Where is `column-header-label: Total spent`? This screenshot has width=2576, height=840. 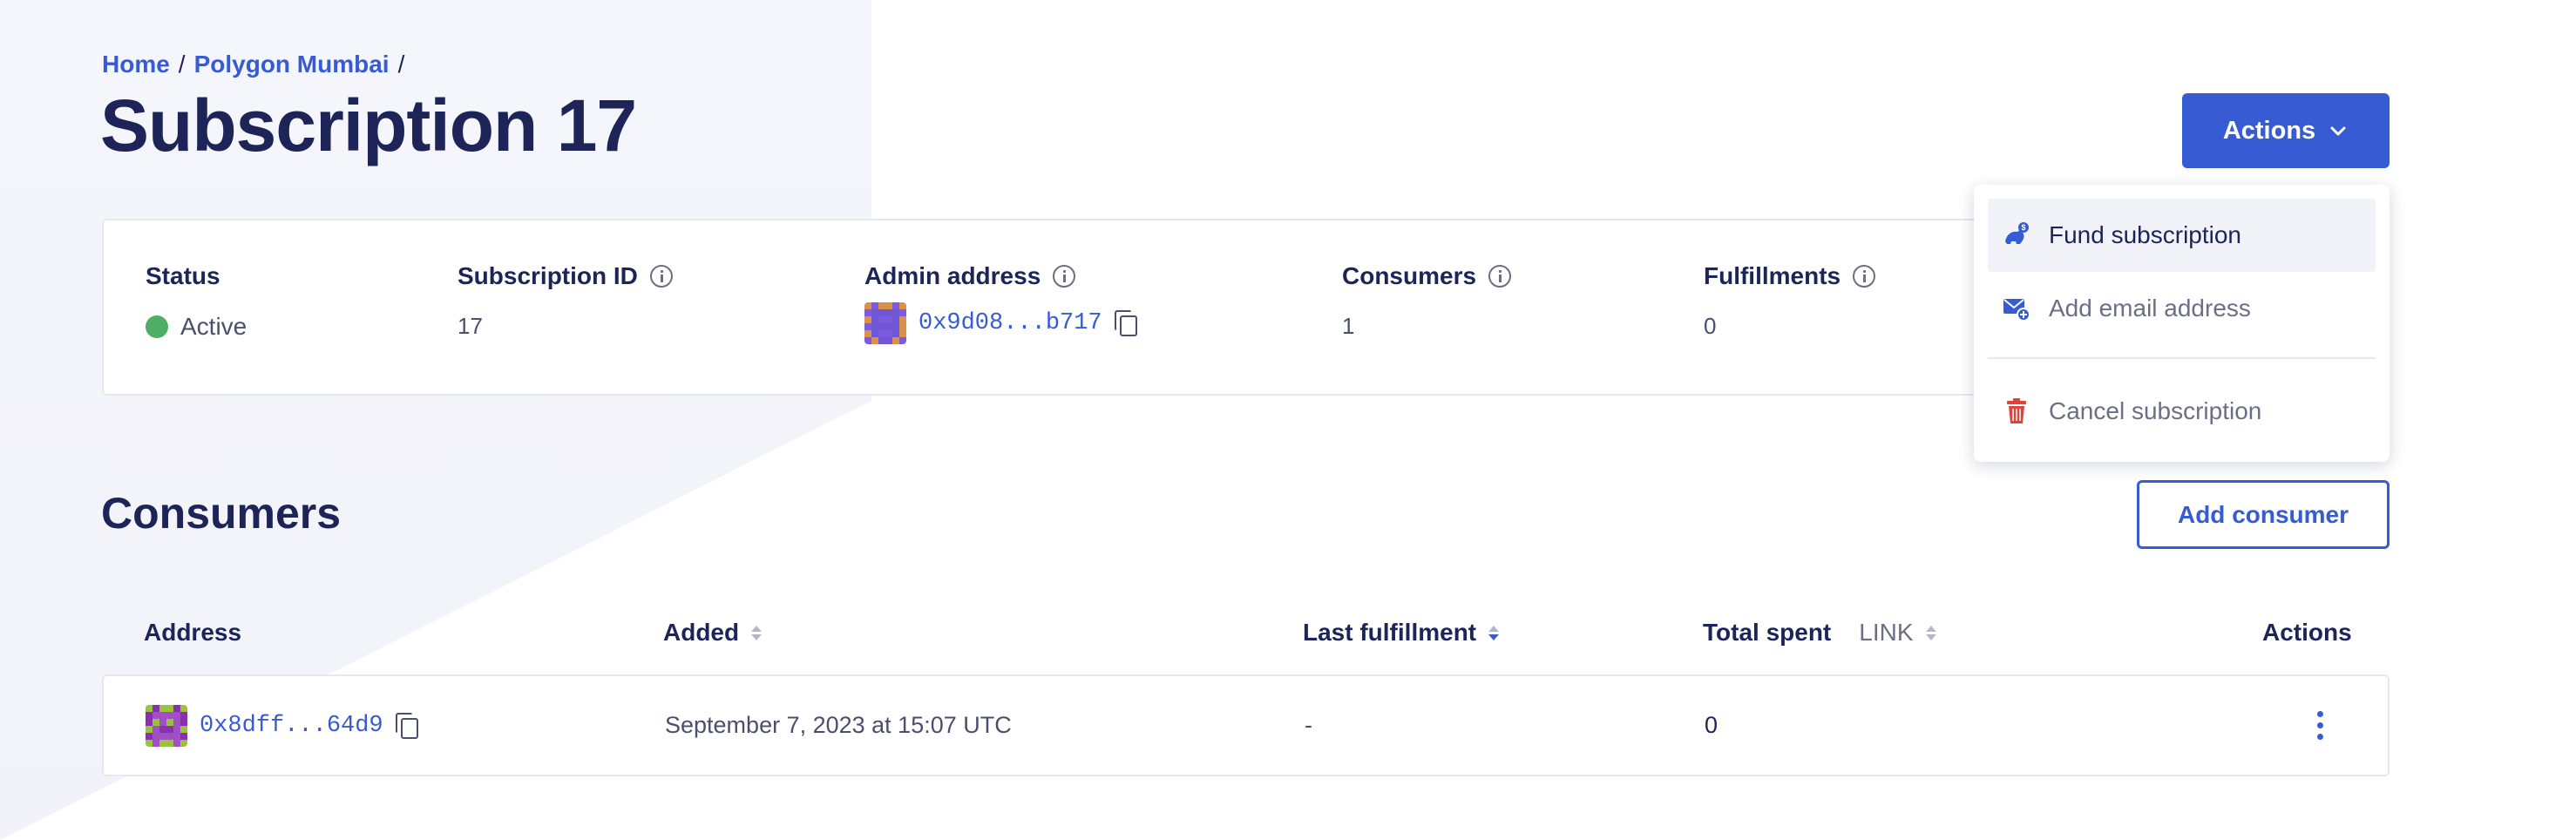 column-header-label: Total spent is located at coordinates (1768, 632).